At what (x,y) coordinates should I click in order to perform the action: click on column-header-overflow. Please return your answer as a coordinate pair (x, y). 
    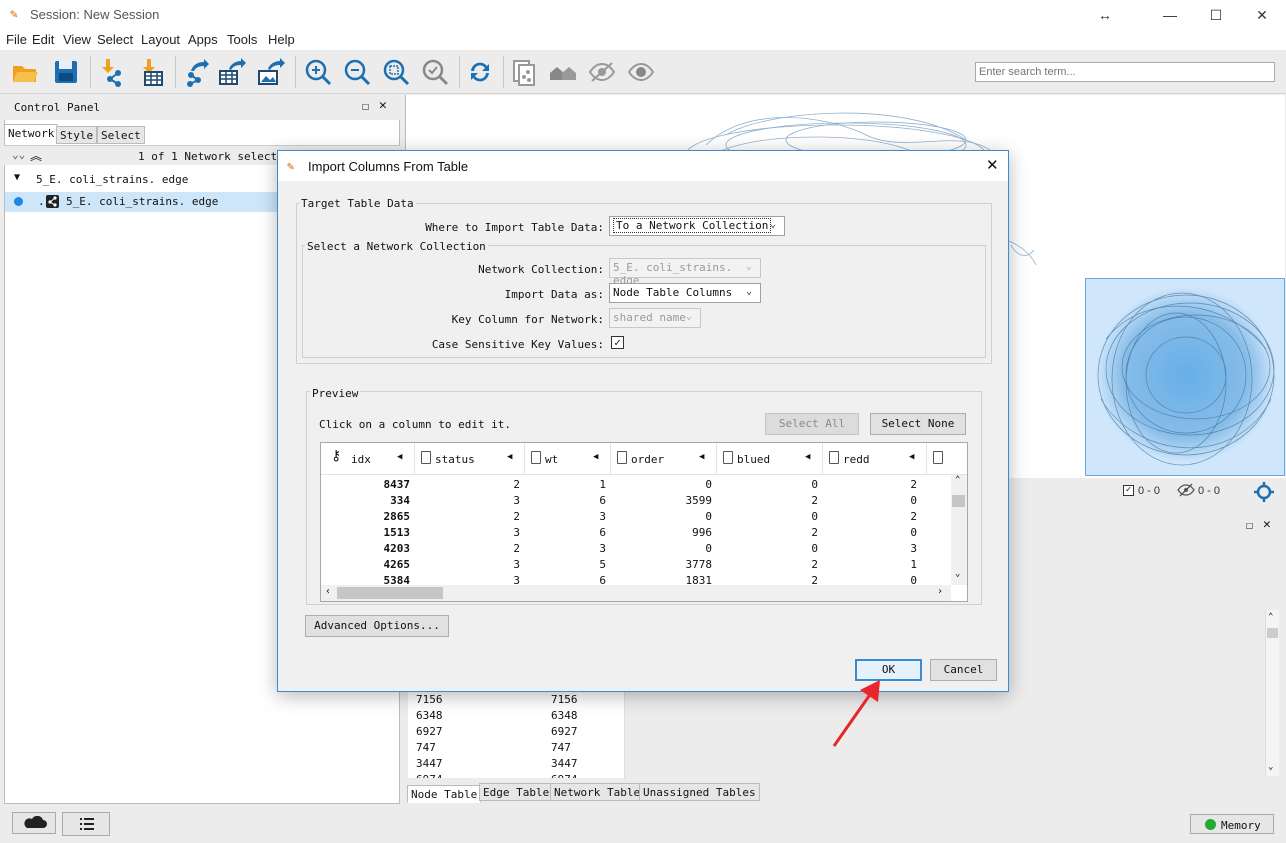
    Looking at the image, I should click on (942, 459).